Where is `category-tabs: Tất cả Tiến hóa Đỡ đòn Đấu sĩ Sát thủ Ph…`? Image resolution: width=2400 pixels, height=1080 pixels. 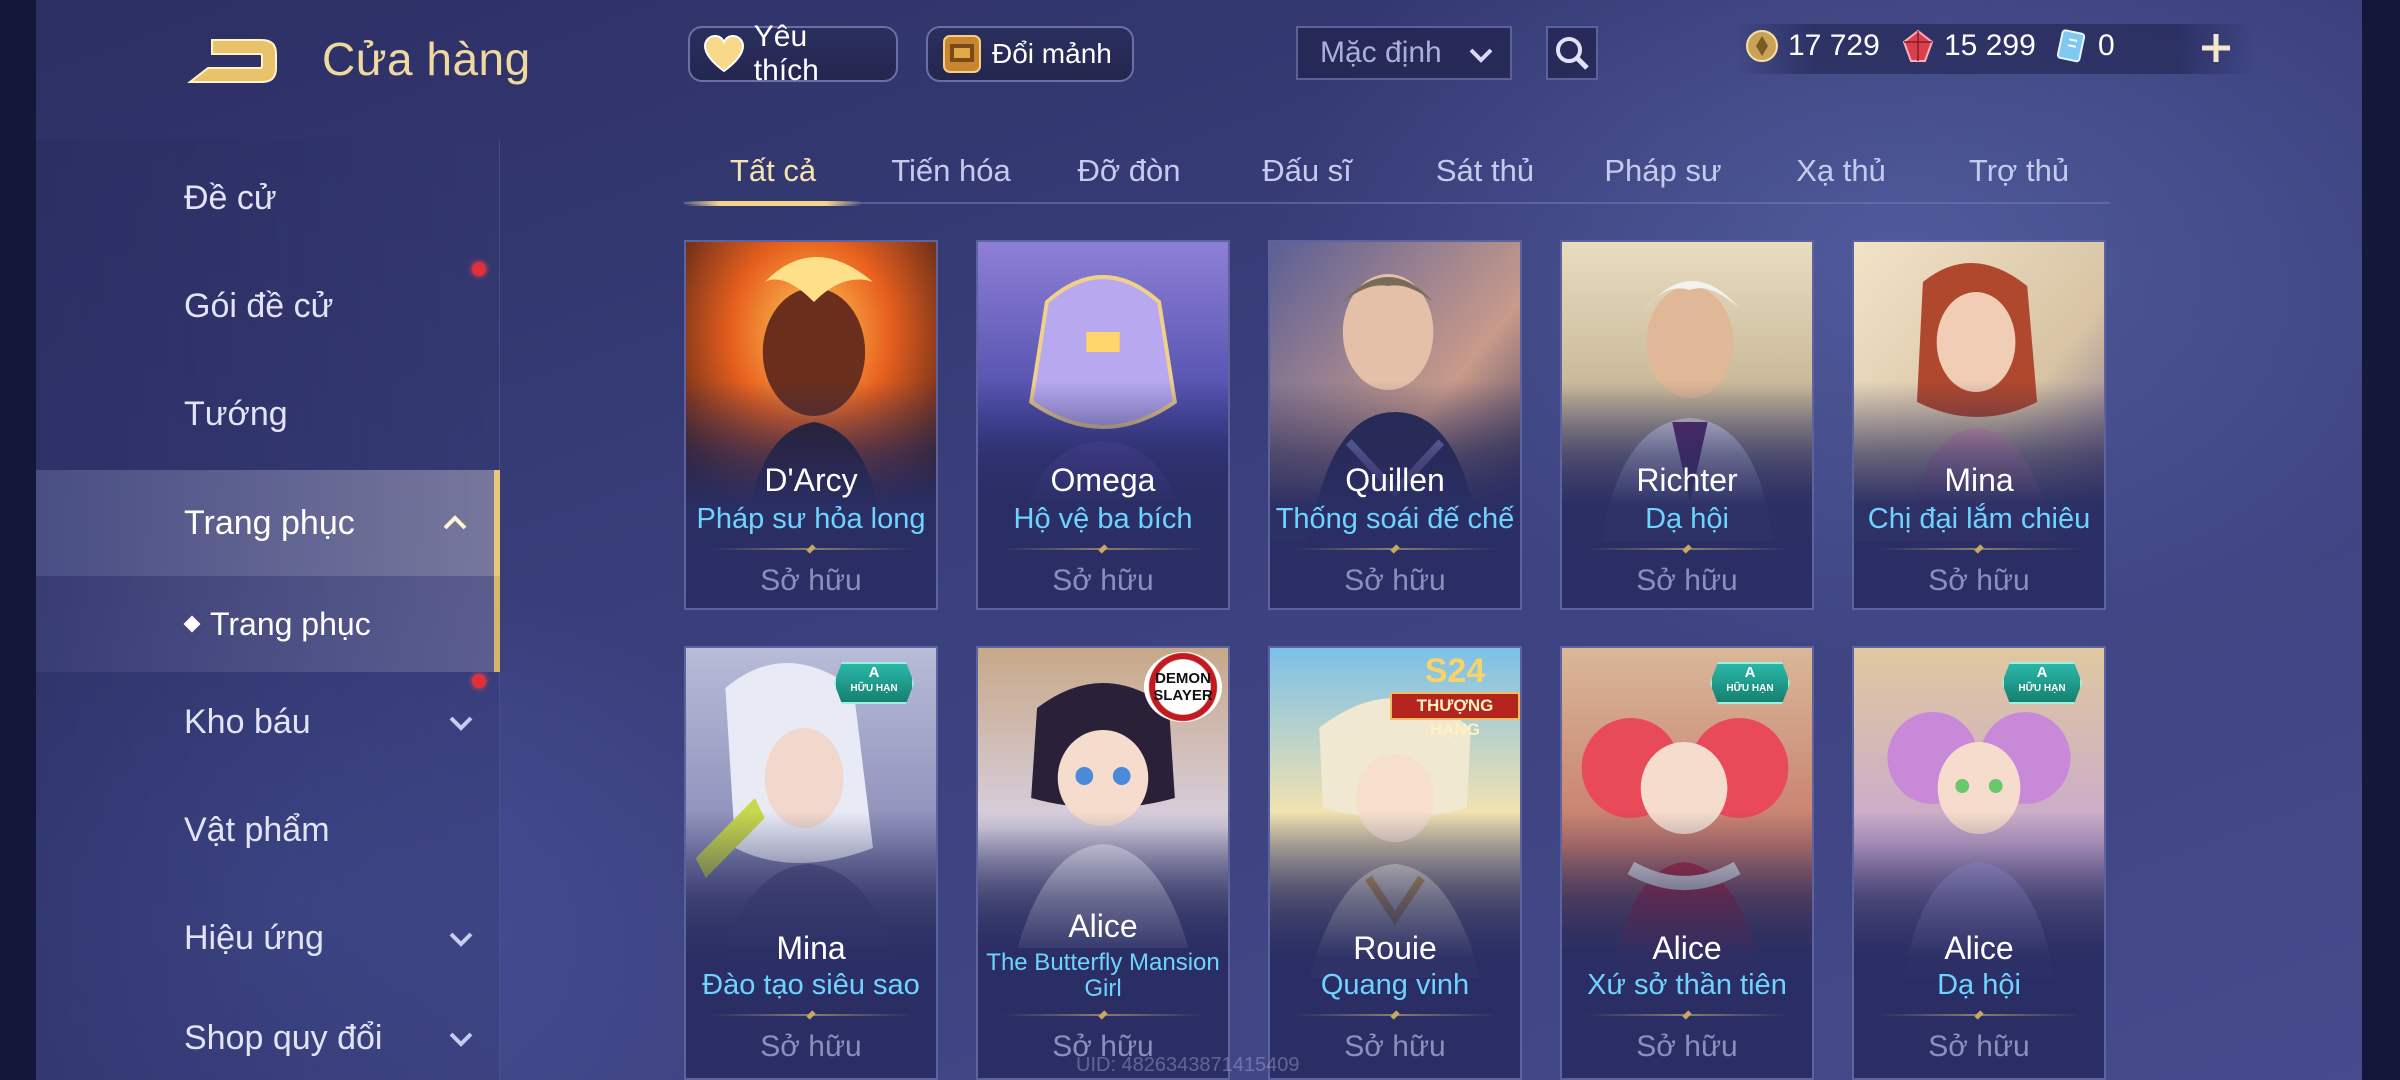 category-tabs: Tất cả Tiến hóa Đỡ đòn Đấu sĩ Sát thủ Ph… is located at coordinates (1397, 173).